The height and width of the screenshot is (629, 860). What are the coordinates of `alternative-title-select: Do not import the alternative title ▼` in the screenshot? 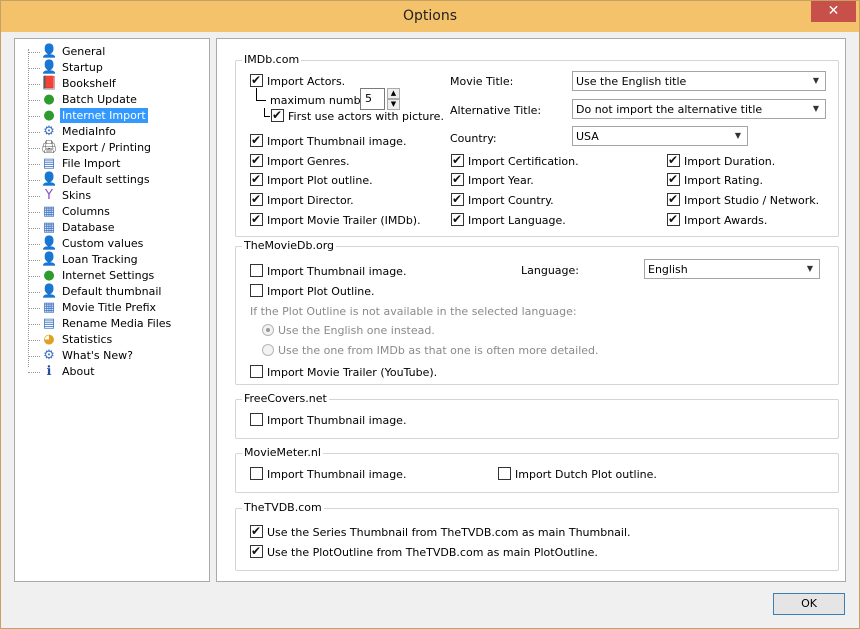 It's located at (699, 109).